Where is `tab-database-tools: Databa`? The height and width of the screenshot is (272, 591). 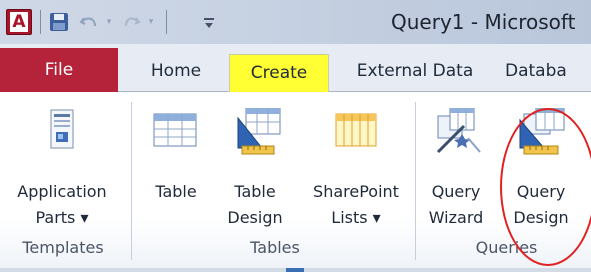 tab-database-tools: Databa is located at coordinates (548, 72).